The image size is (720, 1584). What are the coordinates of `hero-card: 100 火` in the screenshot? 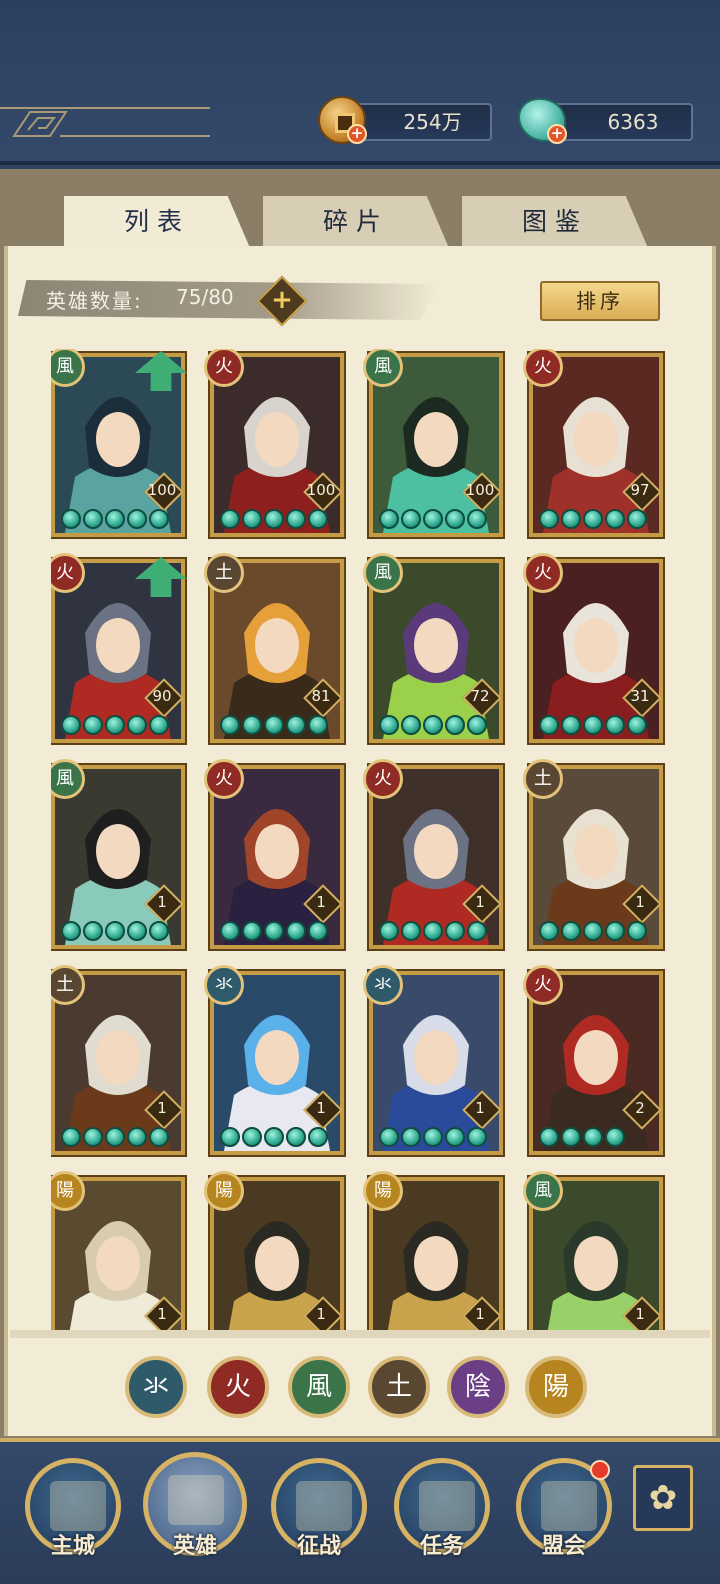 It's located at (274, 443).